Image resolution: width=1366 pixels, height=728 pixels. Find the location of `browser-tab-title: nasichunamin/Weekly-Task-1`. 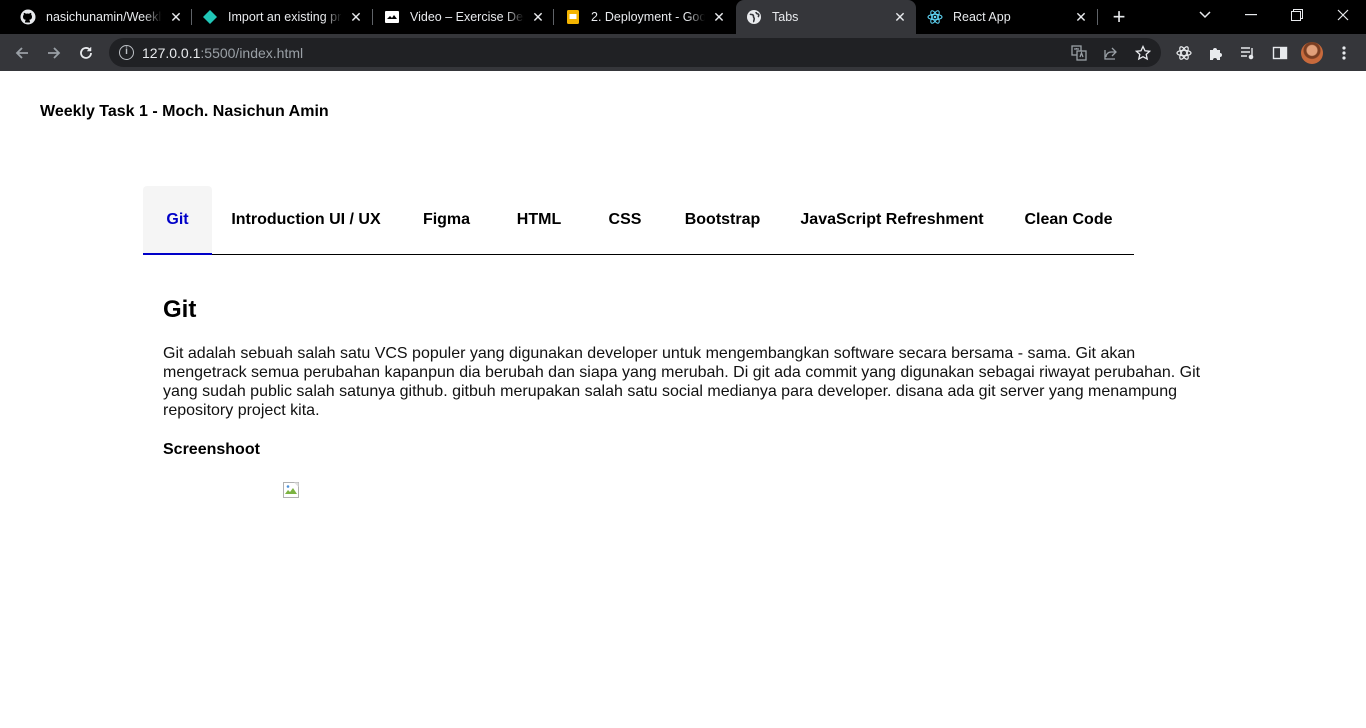

browser-tab-title: nasichunamin/Weekly-Task-1 is located at coordinates (104, 17).